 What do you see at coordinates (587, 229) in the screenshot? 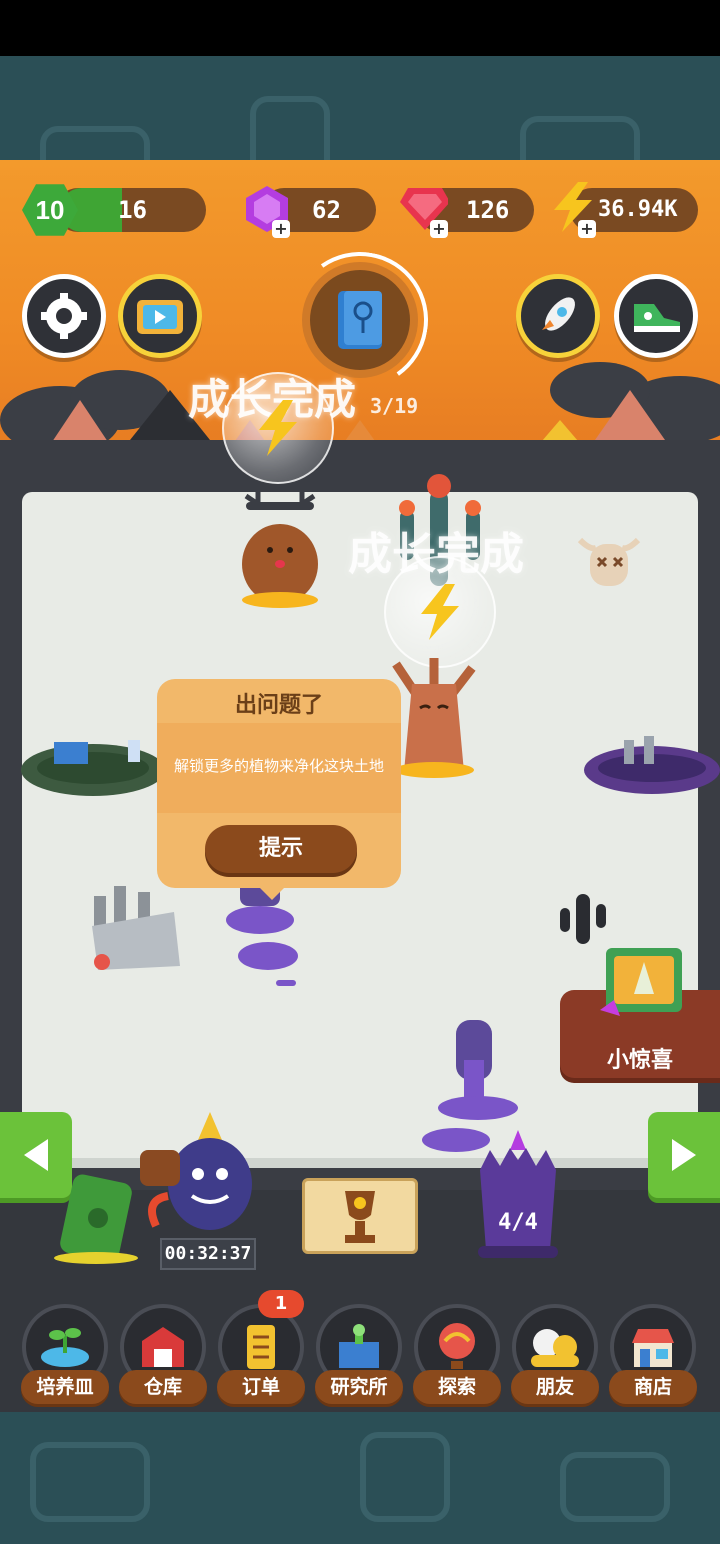
I see `add-energy-icon: +` at bounding box center [587, 229].